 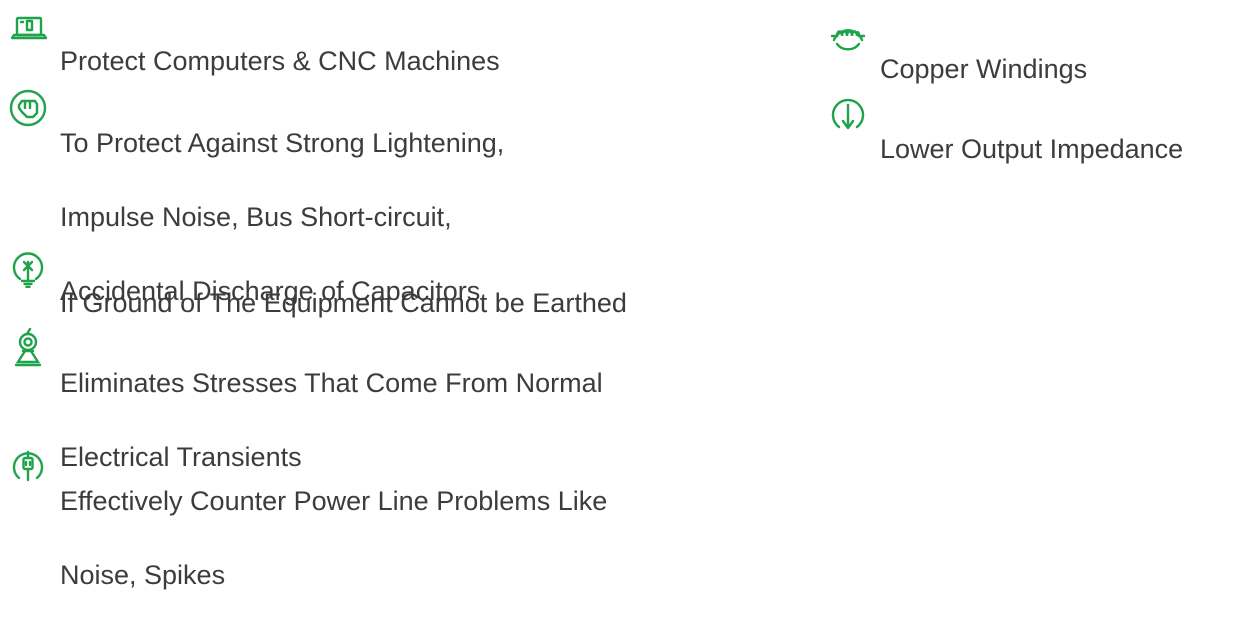 I want to click on feature-text: Lower Output Impedance, so click(x=1031, y=149).